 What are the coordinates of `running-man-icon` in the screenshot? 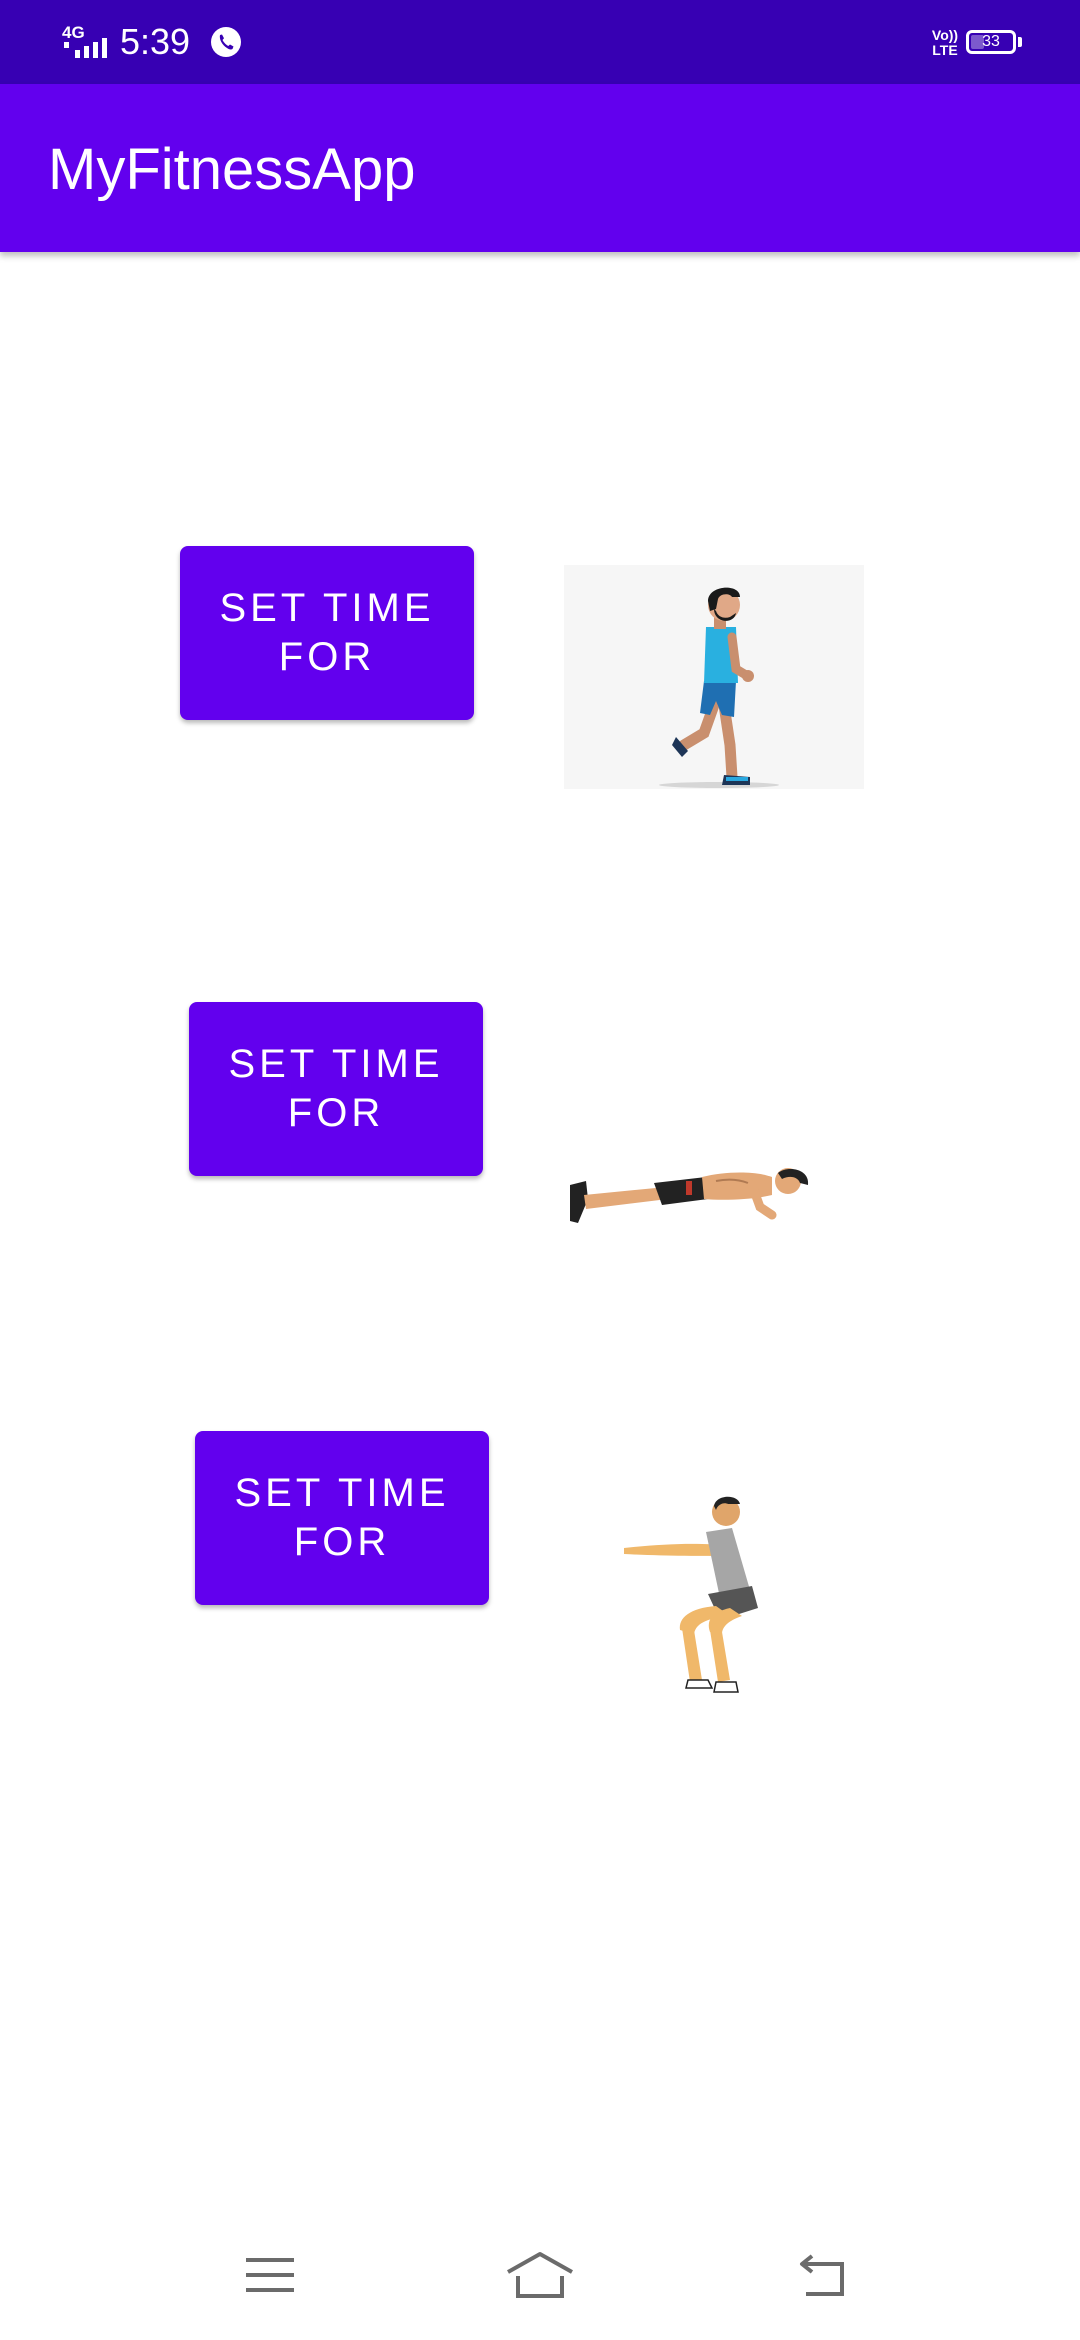 It's located at (714, 677).